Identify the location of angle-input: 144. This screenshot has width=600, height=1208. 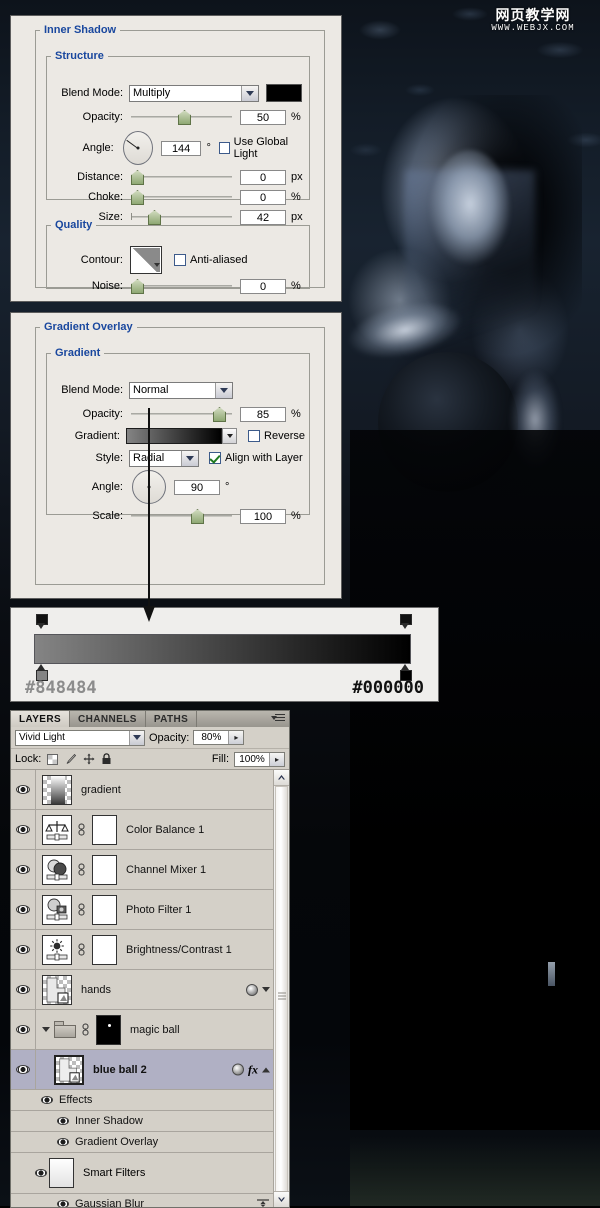
(181, 148).